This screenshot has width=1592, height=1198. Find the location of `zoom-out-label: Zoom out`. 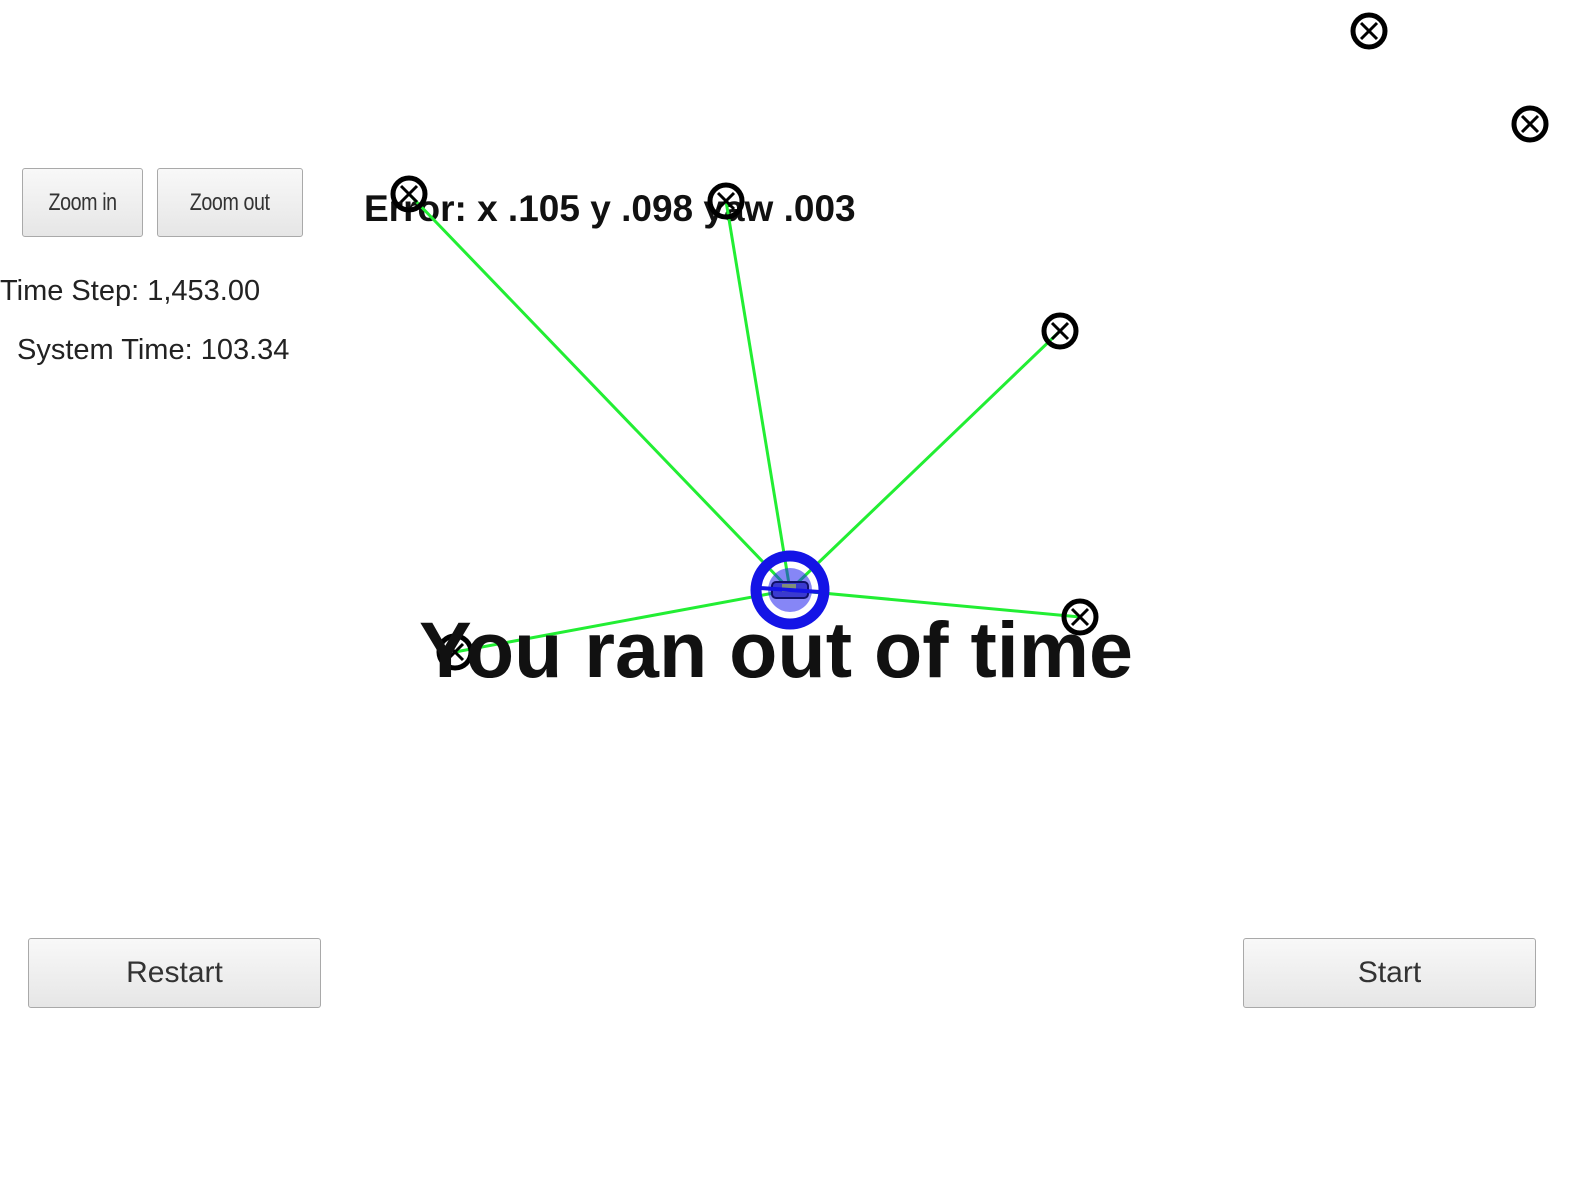

zoom-out-label: Zoom out is located at coordinates (230, 202).